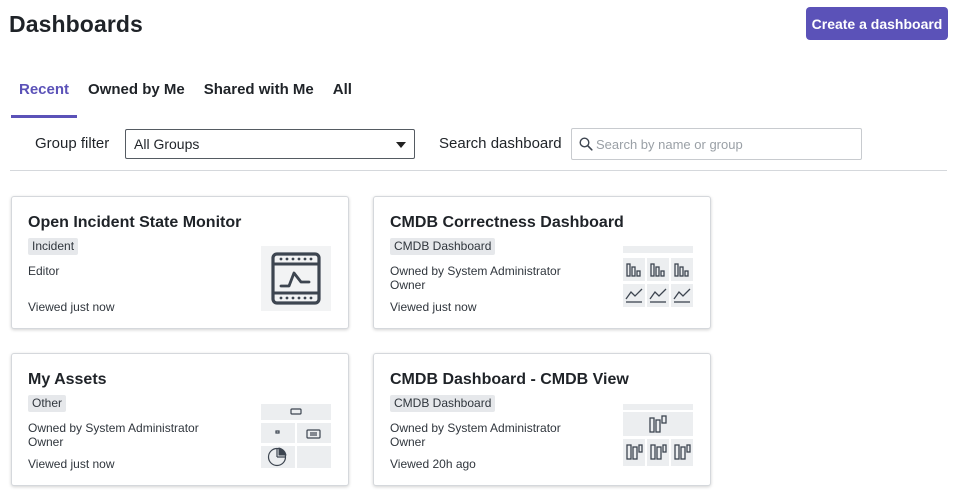  Describe the element at coordinates (500, 143) in the screenshot. I see `search-dashboard-label: Search dashboard` at that location.